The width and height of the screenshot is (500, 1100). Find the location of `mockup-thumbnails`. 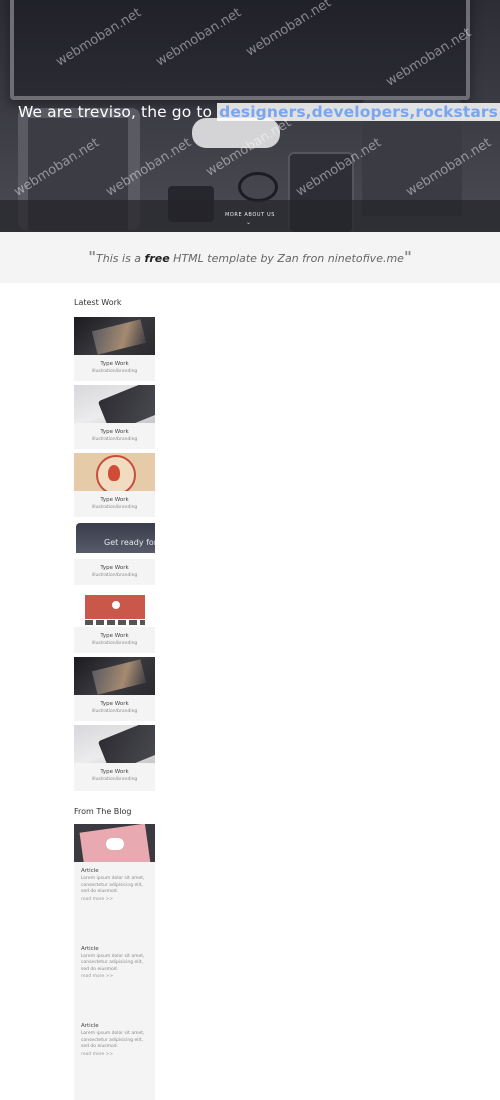

mockup-thumbnails is located at coordinates (115, 622).